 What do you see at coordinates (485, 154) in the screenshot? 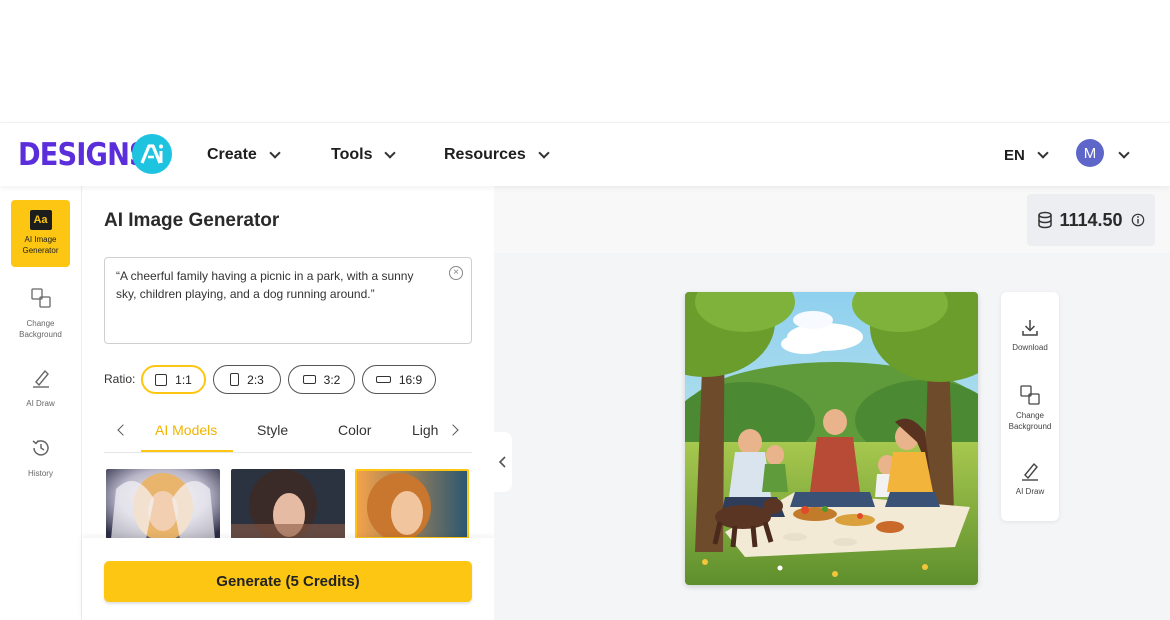
I see `nav-resources-label: Resources` at bounding box center [485, 154].